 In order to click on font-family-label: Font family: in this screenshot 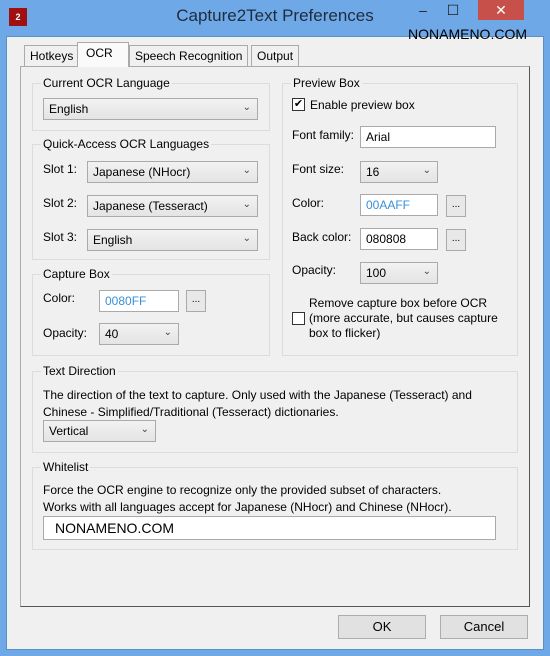, I will do `click(323, 135)`.